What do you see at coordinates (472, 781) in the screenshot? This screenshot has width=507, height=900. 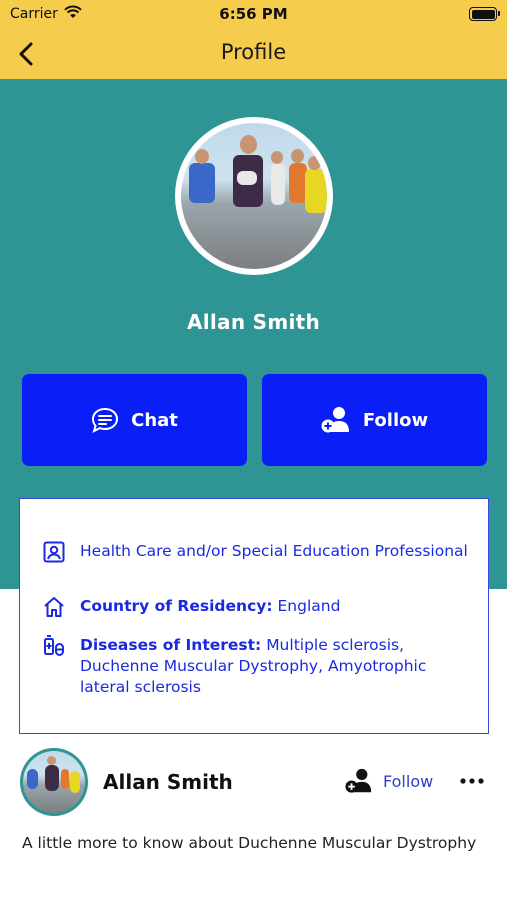 I see `more-options-icon` at bounding box center [472, 781].